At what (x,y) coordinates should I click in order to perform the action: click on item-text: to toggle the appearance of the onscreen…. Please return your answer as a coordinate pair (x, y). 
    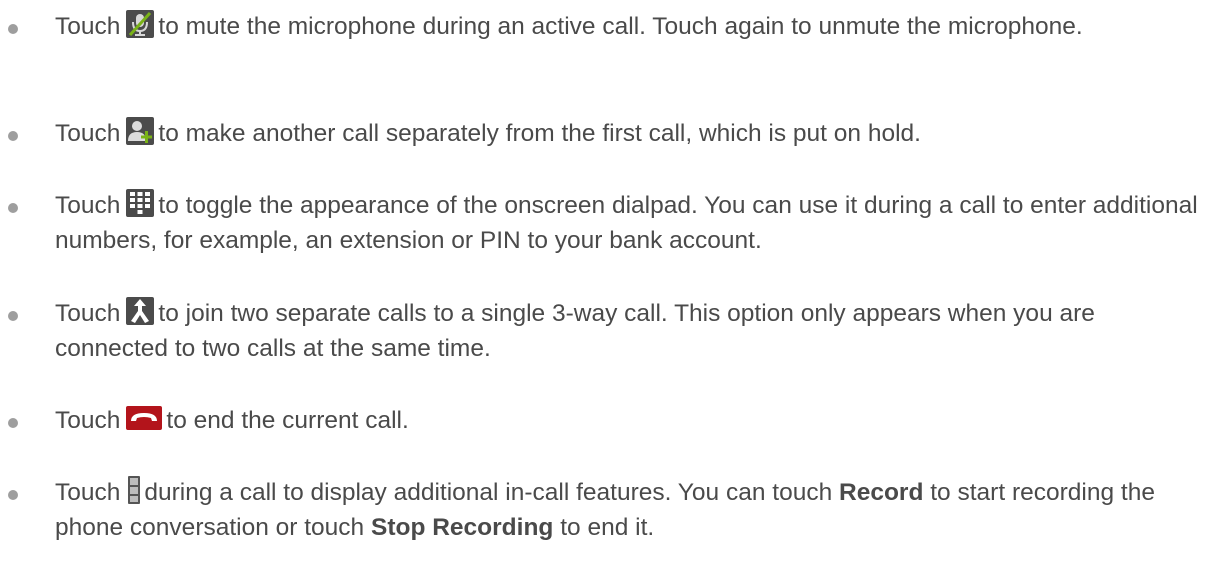
    Looking at the image, I should click on (626, 223).